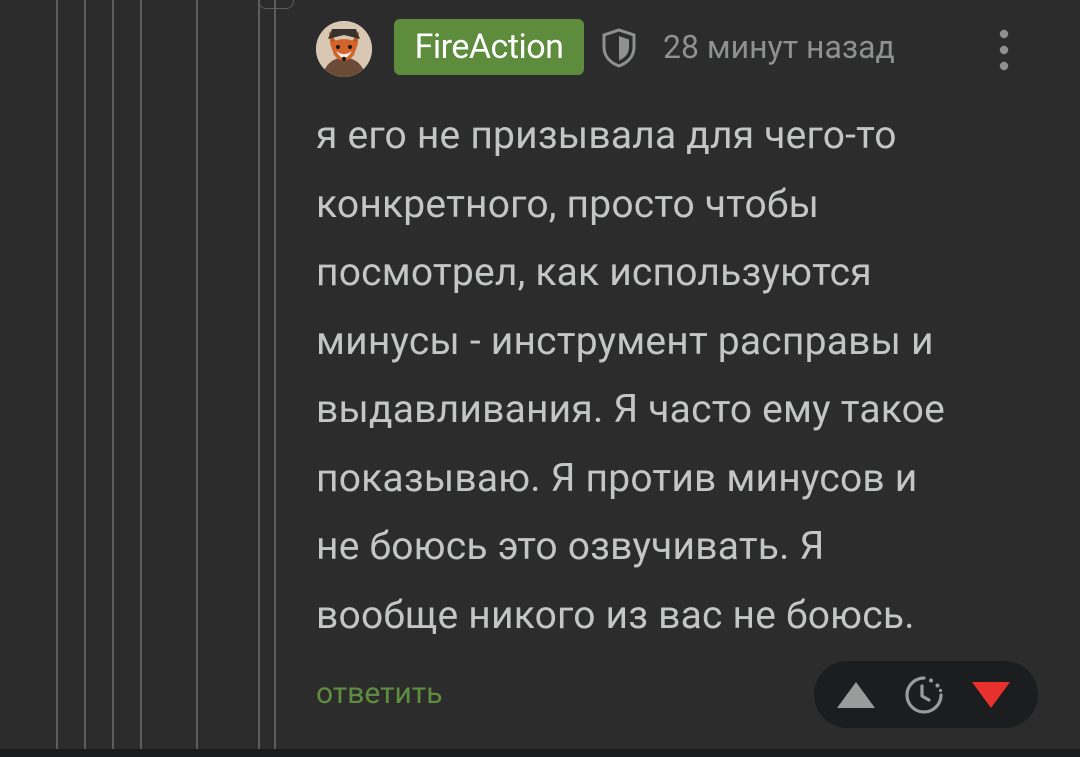 Image resolution: width=1080 pixels, height=757 pixels. I want to click on rating-timer-icon, so click(924, 695).